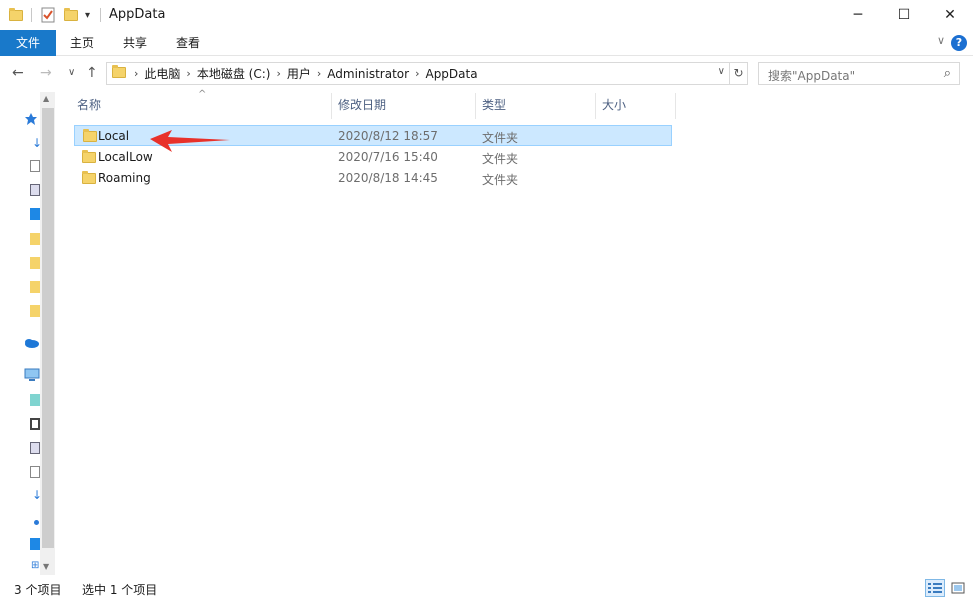 This screenshot has height=600, width=973. Describe the element at coordinates (904, 15) in the screenshot. I see `maximize-button: ☐` at that location.